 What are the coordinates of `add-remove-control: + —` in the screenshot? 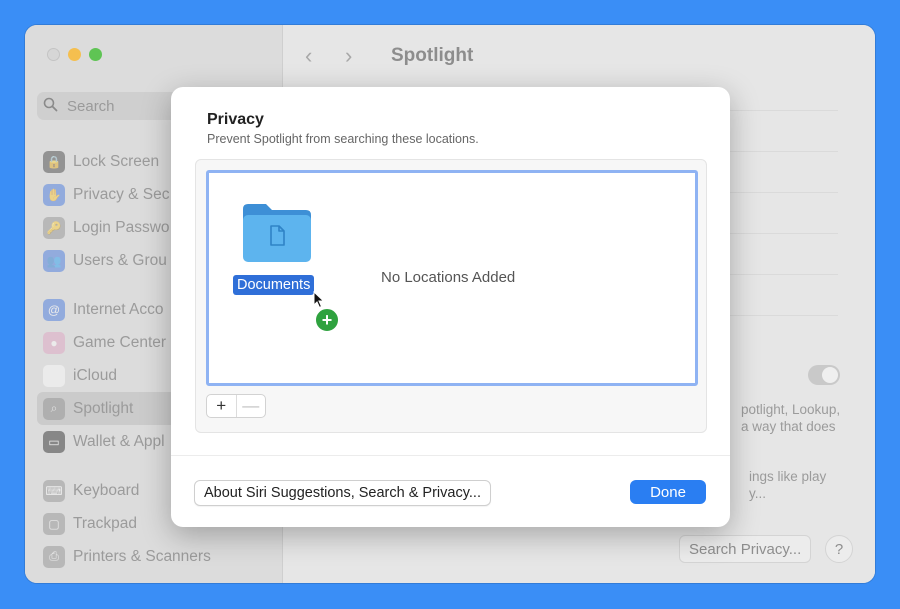 It's located at (236, 406).